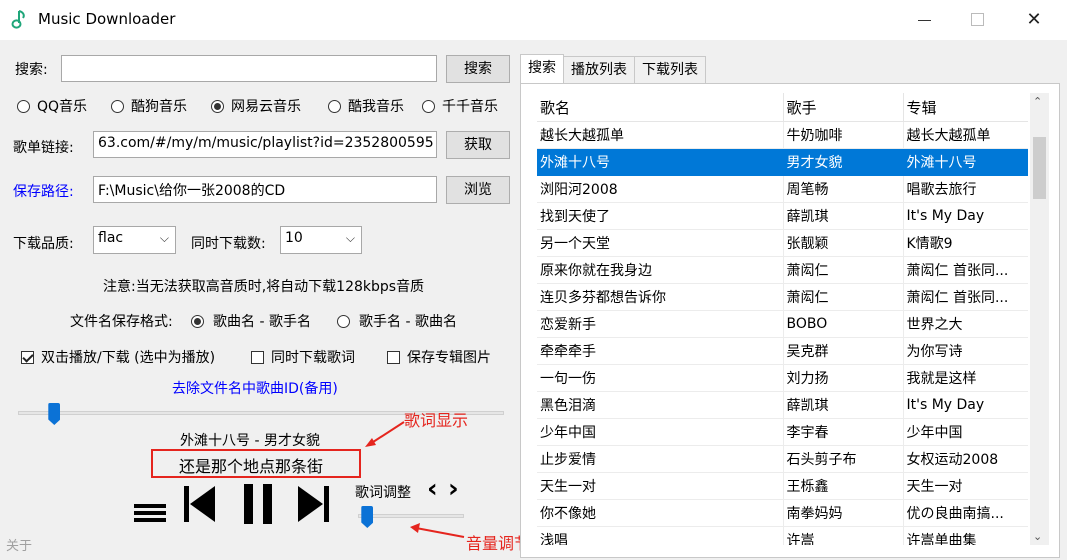 The width and height of the screenshot is (1067, 560). I want to click on volume-slider-thumb, so click(367, 517).